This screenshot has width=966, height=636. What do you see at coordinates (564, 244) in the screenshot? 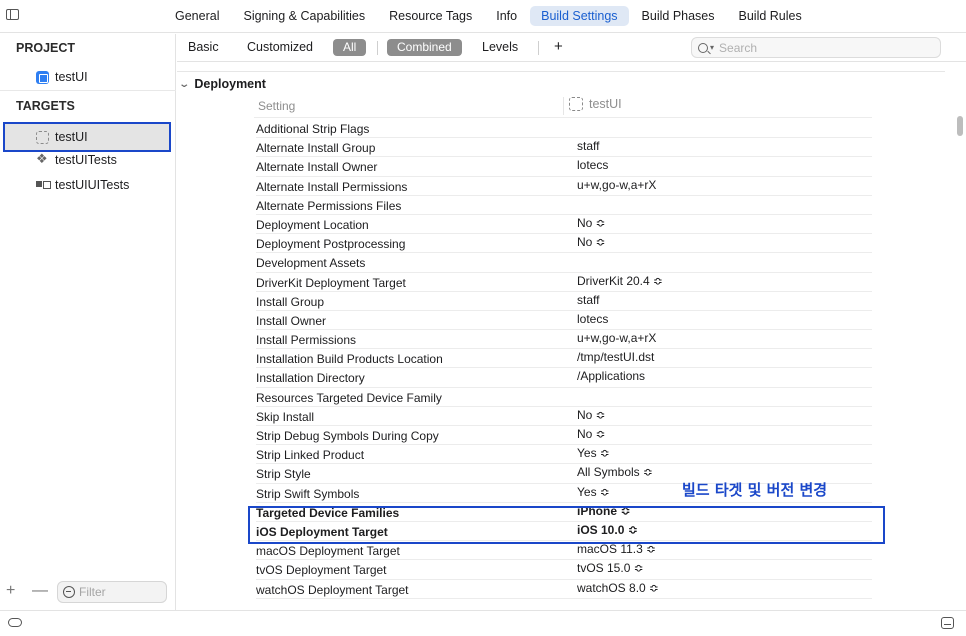
I see `setting-row: Deployment Postprocessing No ≎` at bounding box center [564, 244].